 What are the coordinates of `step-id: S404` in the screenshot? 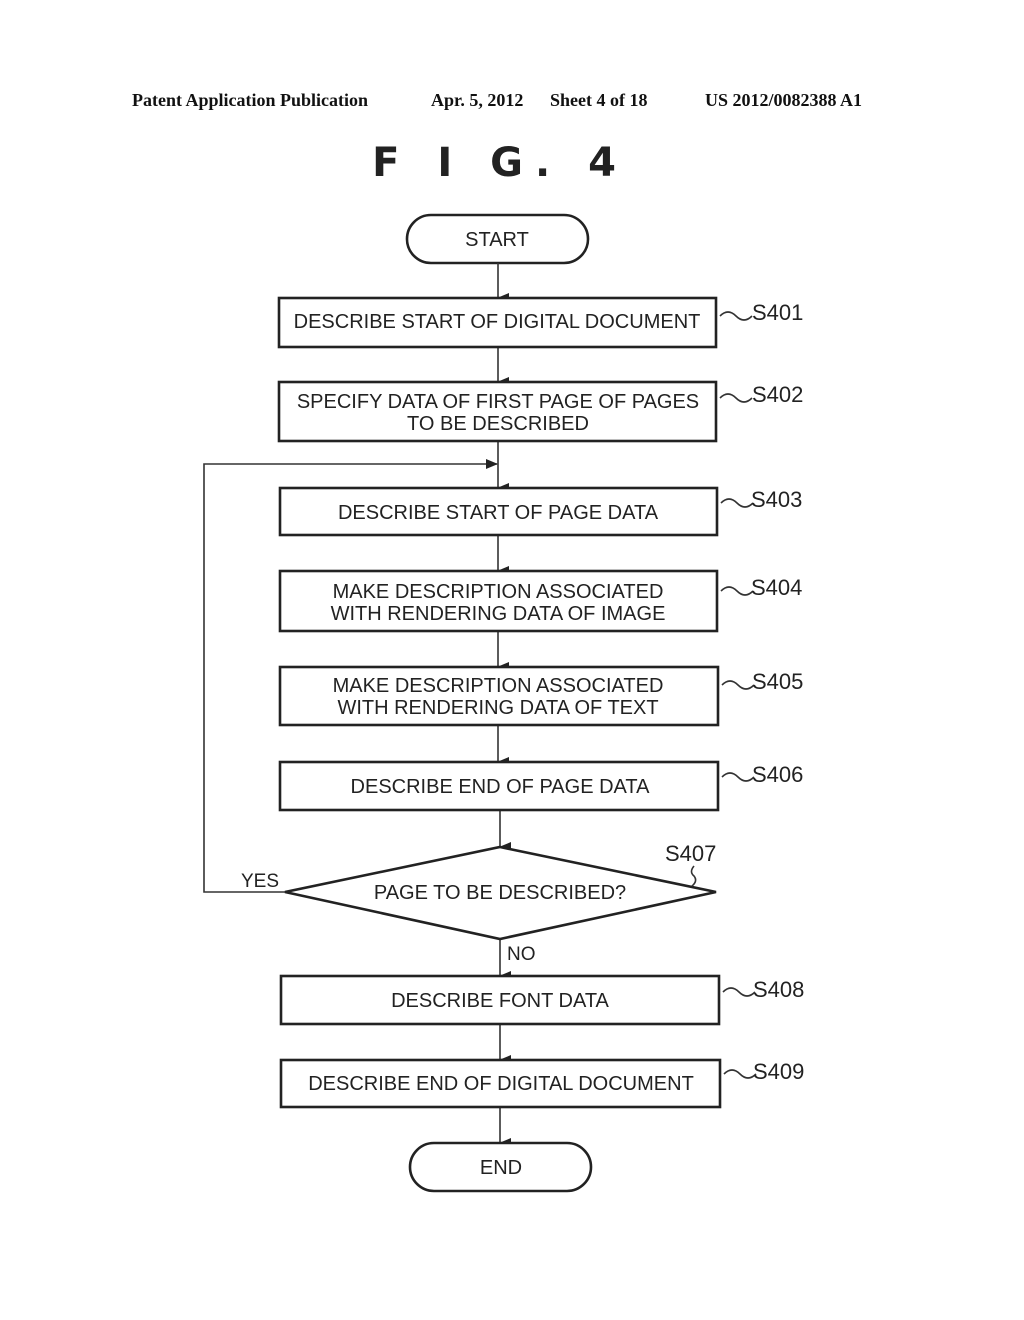 It's located at (776, 587).